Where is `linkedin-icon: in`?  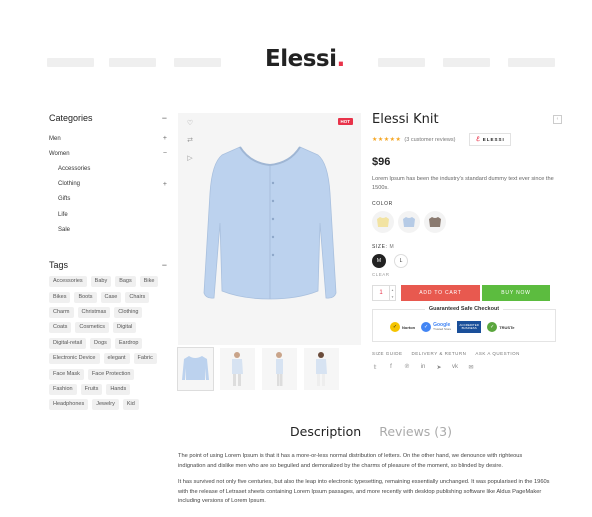
linkedin-icon: in is located at coordinates (423, 367).